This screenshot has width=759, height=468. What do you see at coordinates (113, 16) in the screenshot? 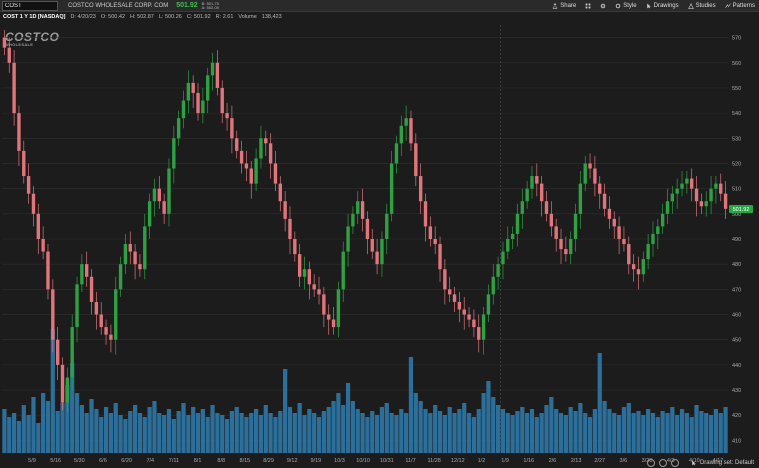
I see `ohlc-open: O: 500.42` at bounding box center [113, 16].